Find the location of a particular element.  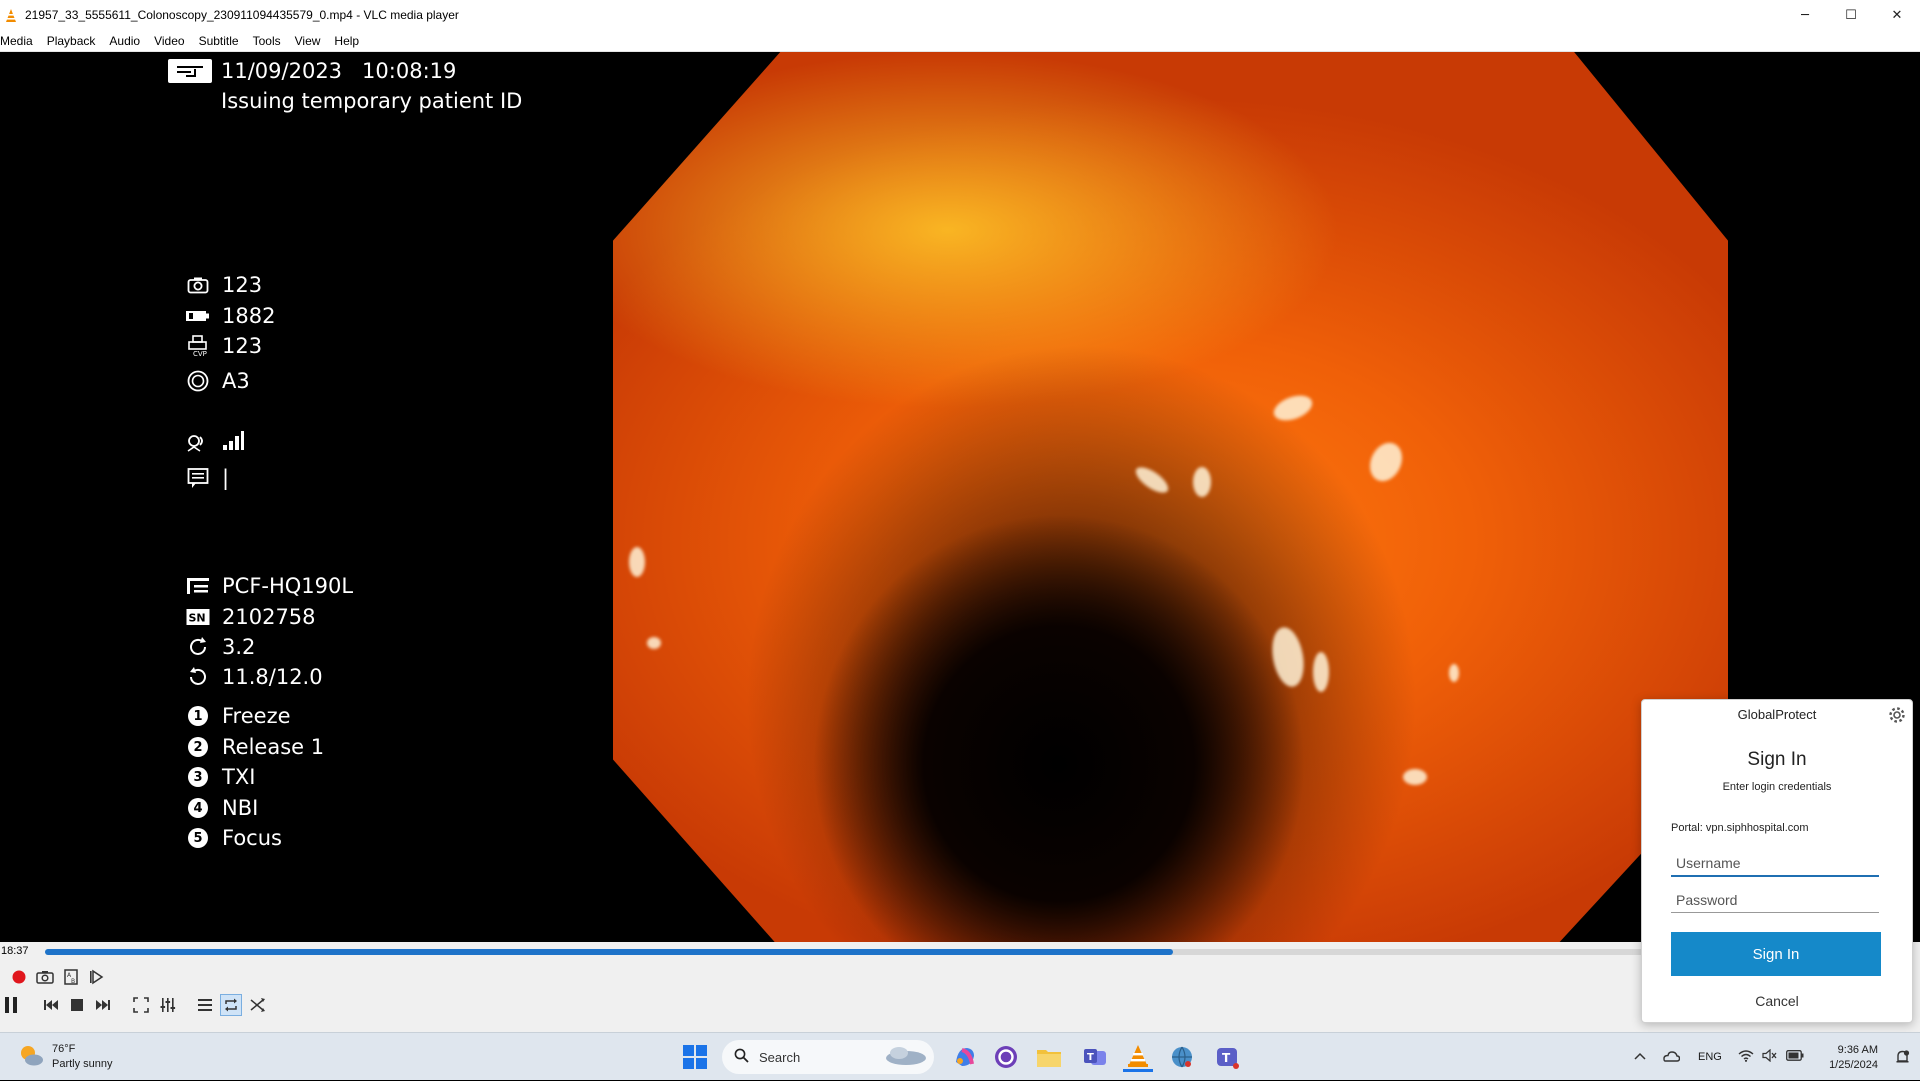

search-icon is located at coordinates (741, 1057).